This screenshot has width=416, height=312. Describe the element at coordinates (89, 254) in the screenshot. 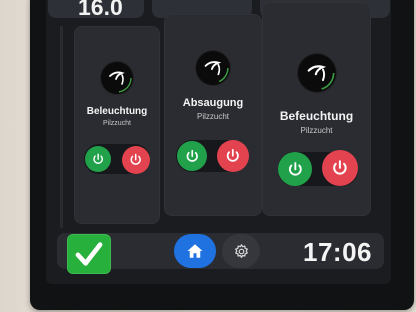

I see `checkmark-icon` at that location.